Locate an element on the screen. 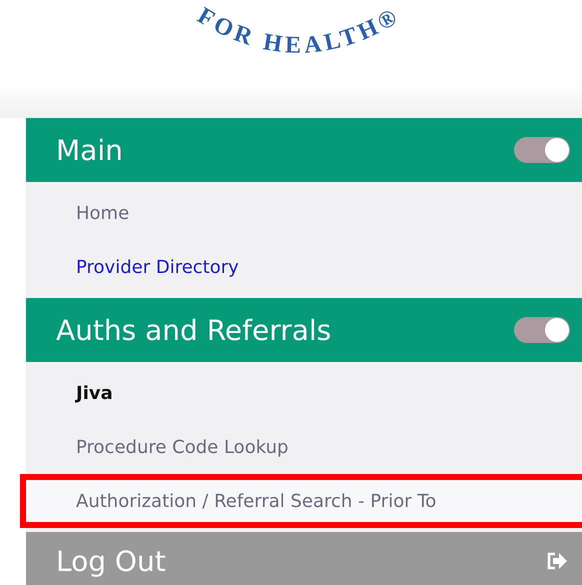 This screenshot has width=582, height=585. section-header: Auths and Referrals is located at coordinates (304, 330).